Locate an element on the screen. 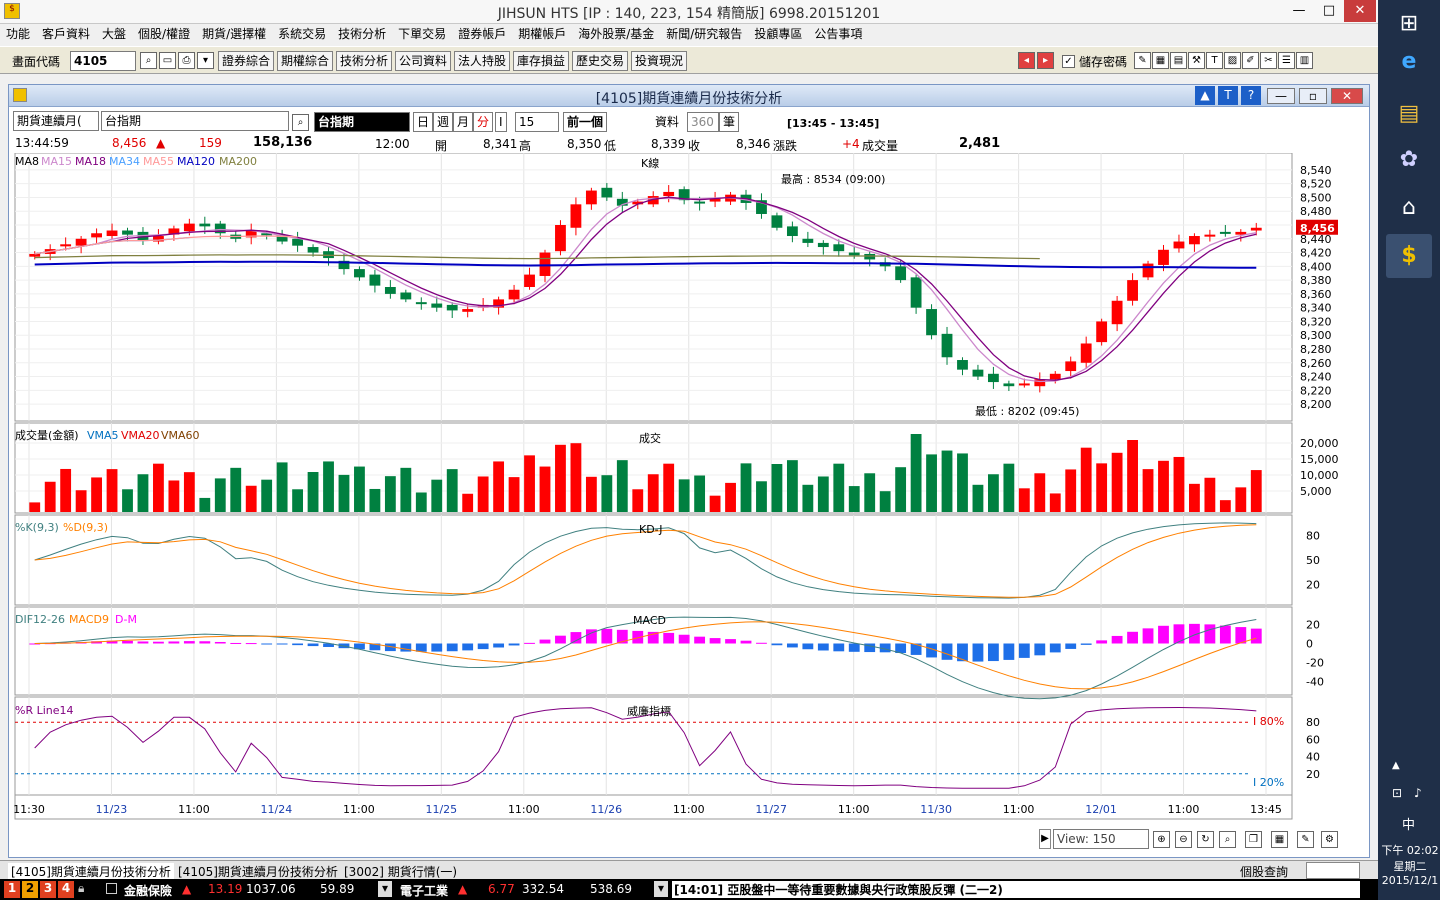 This screenshot has height=900, width=1440. chg-label: 漲跌 is located at coordinates (785, 146).